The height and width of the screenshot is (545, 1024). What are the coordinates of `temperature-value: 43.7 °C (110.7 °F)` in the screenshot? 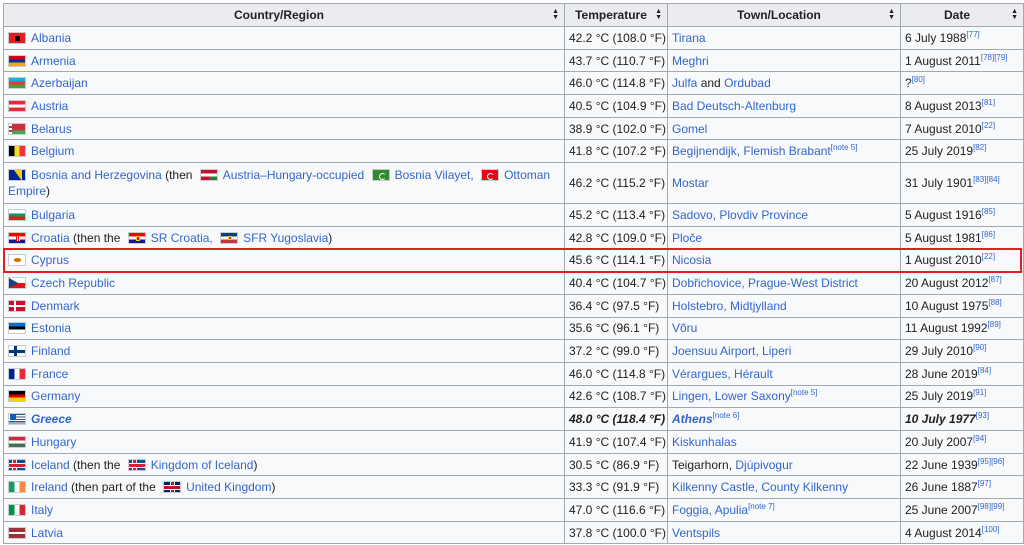 It's located at (617, 60).